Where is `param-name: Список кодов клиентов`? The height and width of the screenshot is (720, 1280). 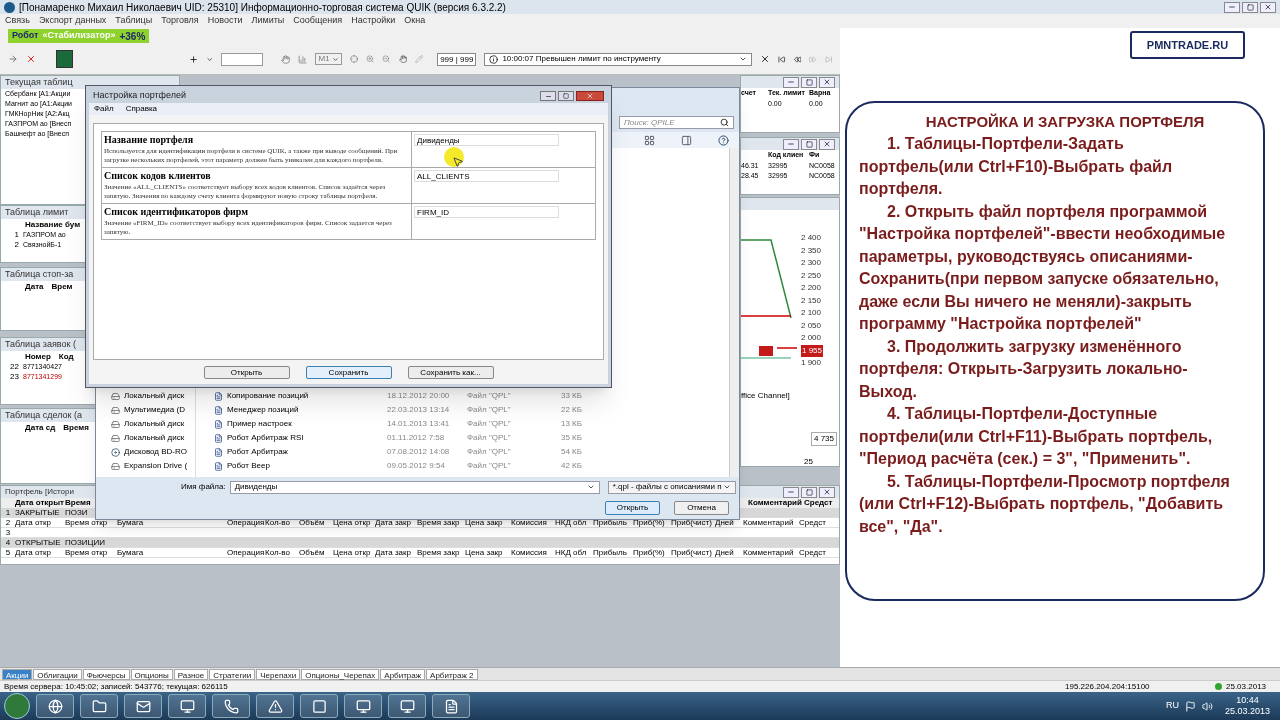 param-name: Список кодов клиентов is located at coordinates (158, 176).